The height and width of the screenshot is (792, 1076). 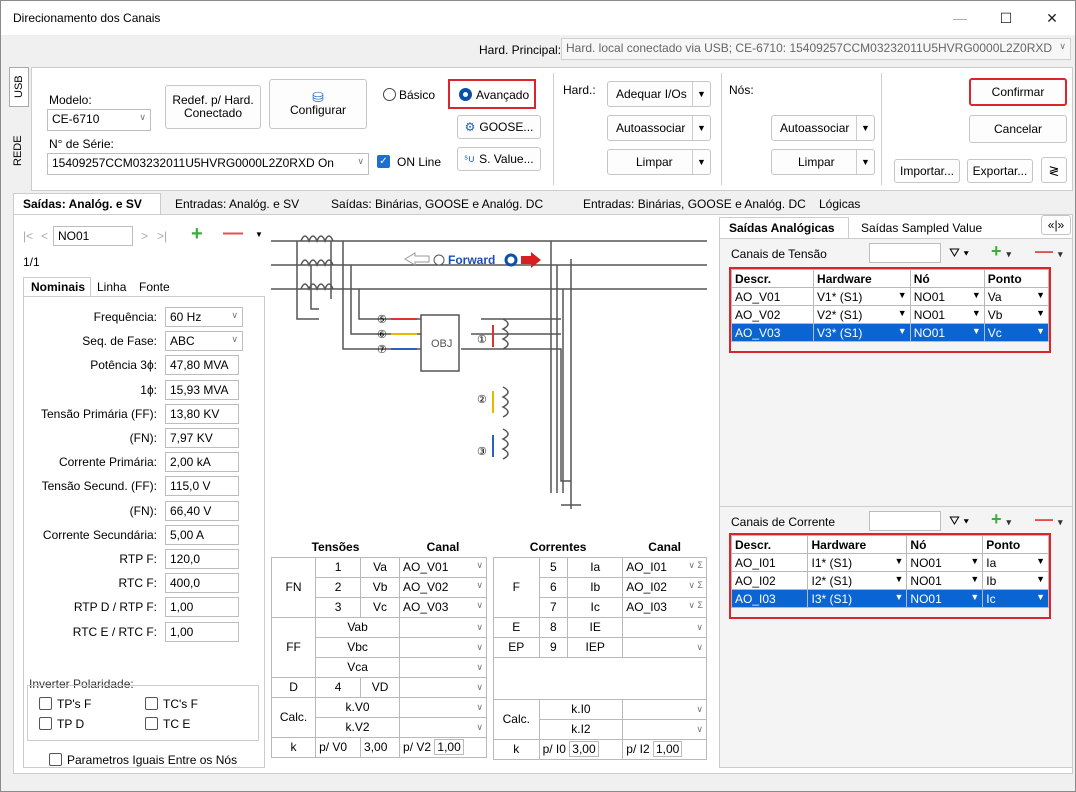 What do you see at coordinates (45, 723) in the screenshot?
I see `tpd-checkbox` at bounding box center [45, 723].